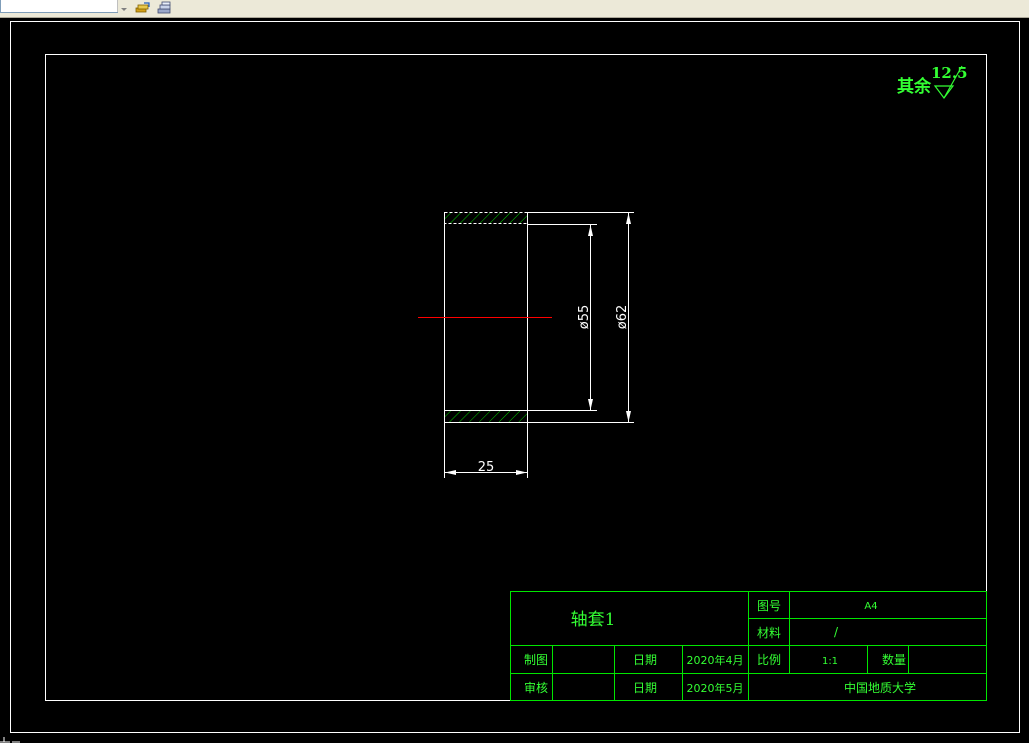 Image resolution: width=1029 pixels, height=743 pixels. Describe the element at coordinates (645, 688) in the screenshot. I see `date-label-2: 日期` at that location.